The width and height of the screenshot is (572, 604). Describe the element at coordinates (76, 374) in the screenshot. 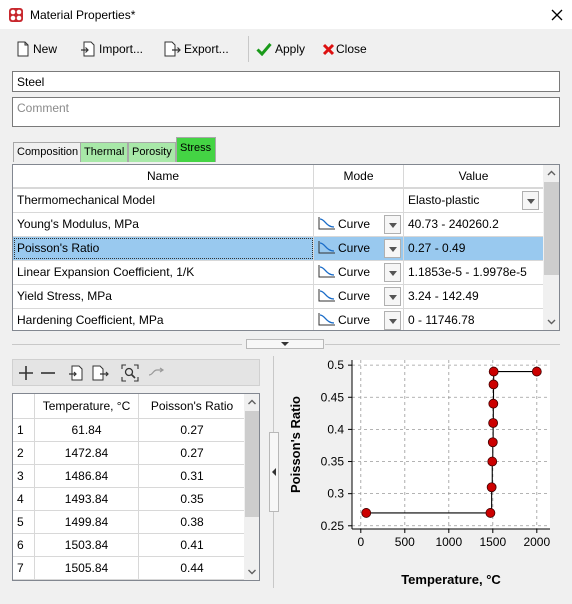

I see `import-curve-icon` at that location.